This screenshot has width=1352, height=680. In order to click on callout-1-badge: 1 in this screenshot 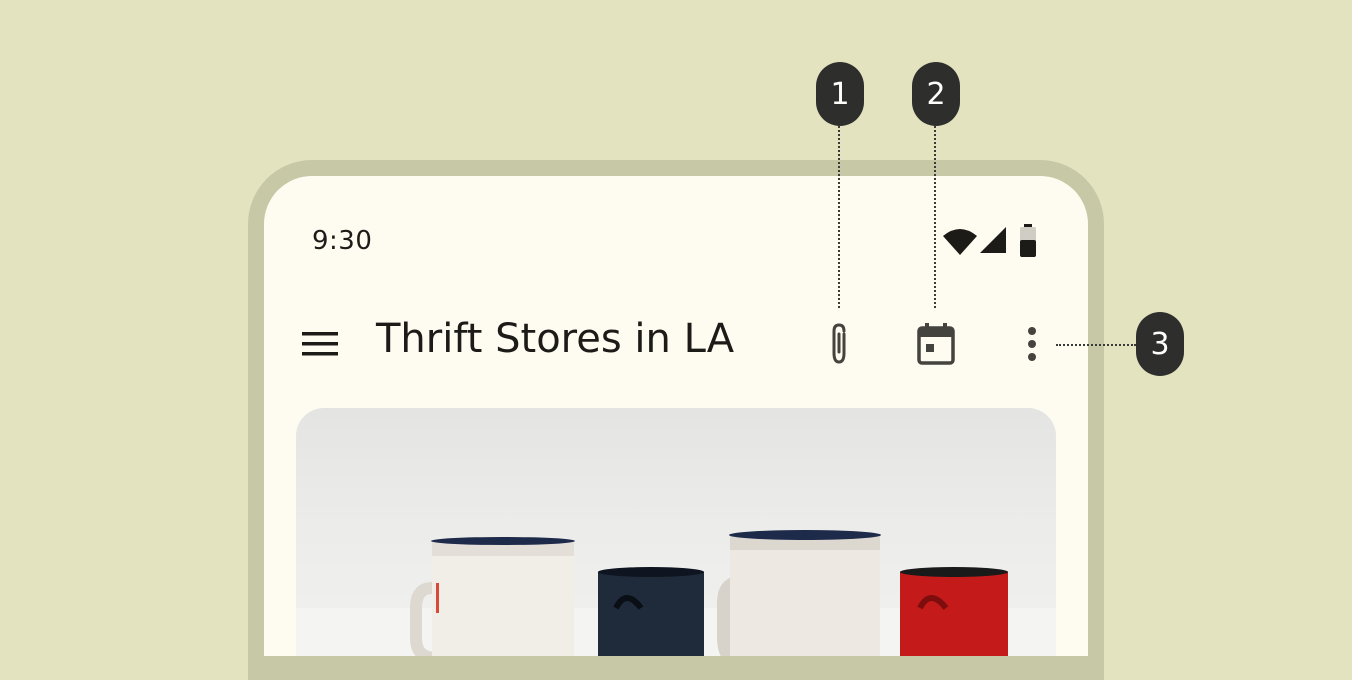, I will do `click(840, 94)`.